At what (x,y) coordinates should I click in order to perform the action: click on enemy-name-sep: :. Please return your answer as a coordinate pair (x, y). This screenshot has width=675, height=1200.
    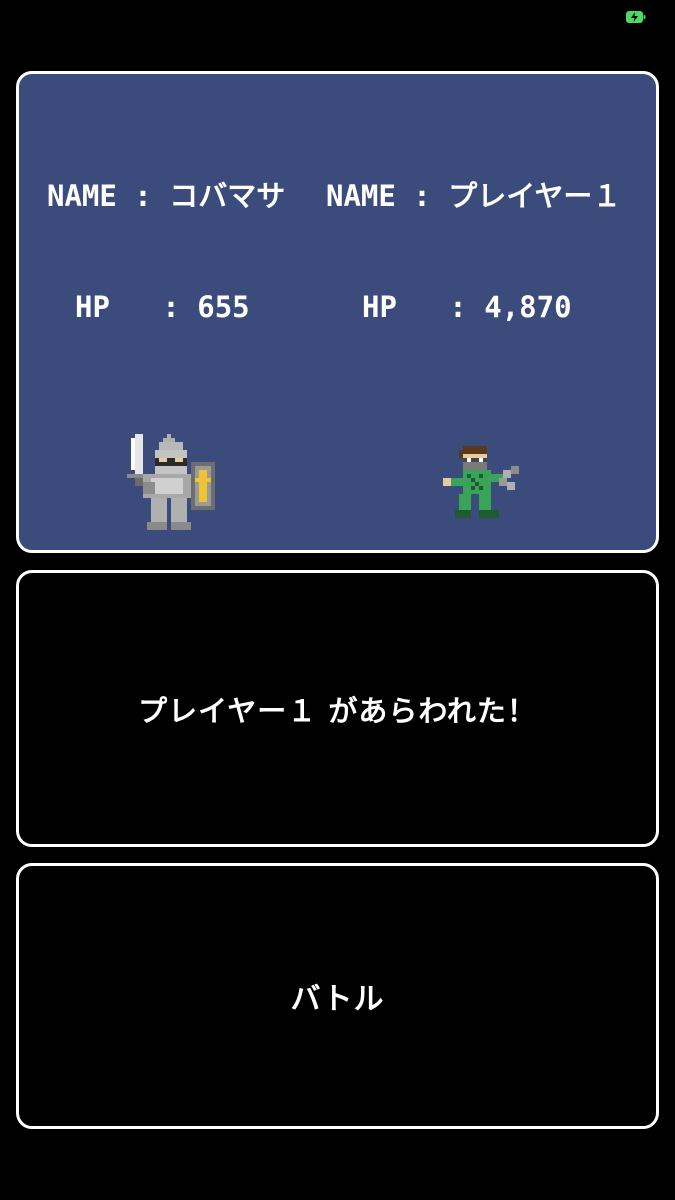
    Looking at the image, I should click on (422, 196).